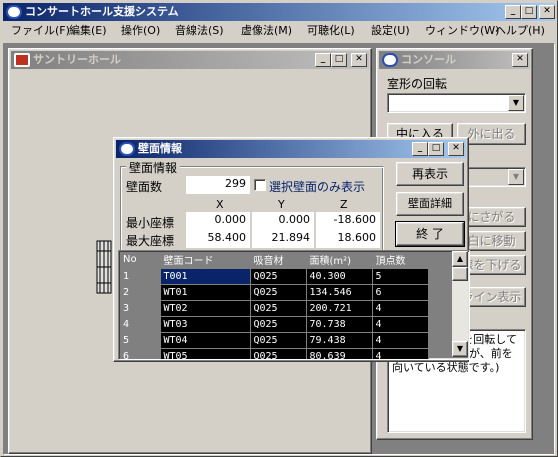  What do you see at coordinates (456, 149) in the screenshot?
I see `wall-close-button: ✕` at bounding box center [456, 149].